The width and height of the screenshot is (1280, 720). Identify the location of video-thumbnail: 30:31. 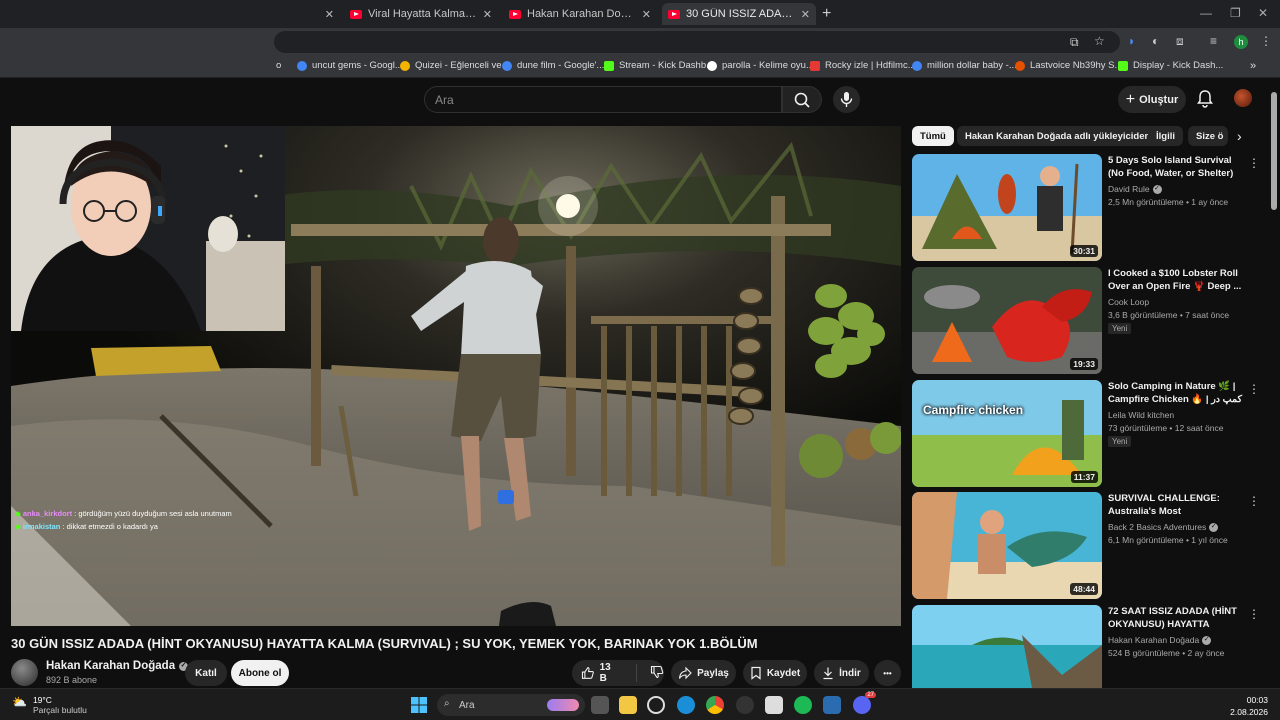
(1007, 207).